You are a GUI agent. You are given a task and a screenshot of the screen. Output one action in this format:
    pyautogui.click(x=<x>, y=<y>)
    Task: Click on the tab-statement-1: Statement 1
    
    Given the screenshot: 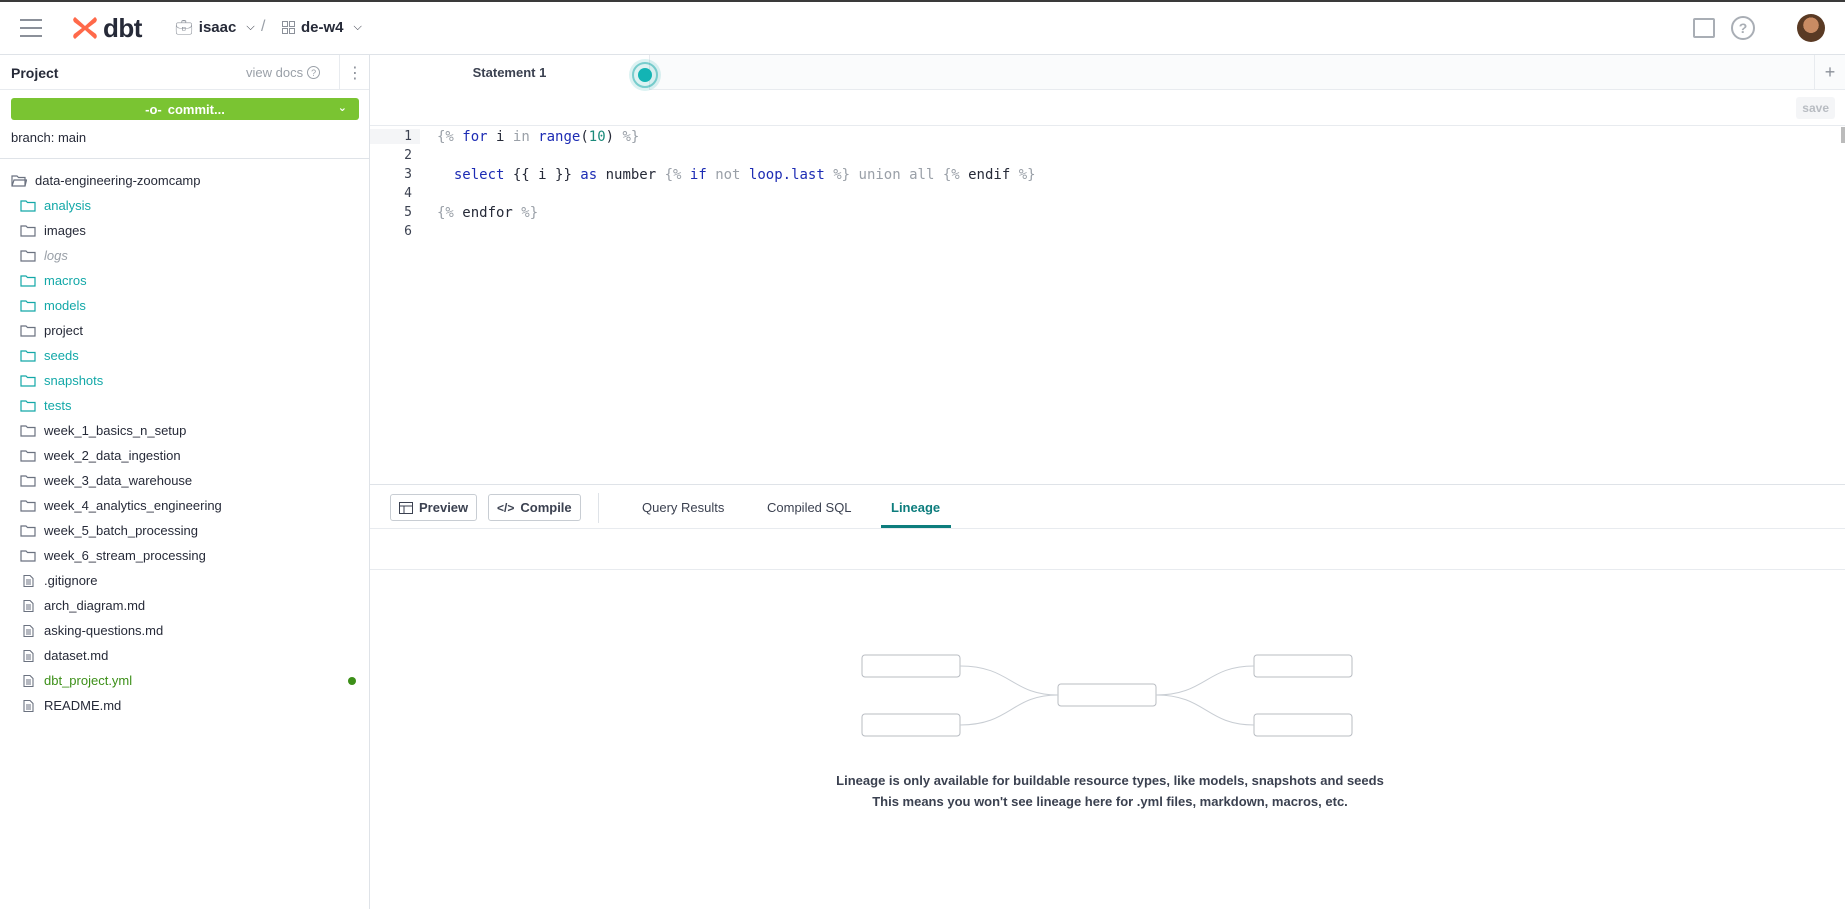 What is the action you would take?
    pyautogui.click(x=510, y=72)
    